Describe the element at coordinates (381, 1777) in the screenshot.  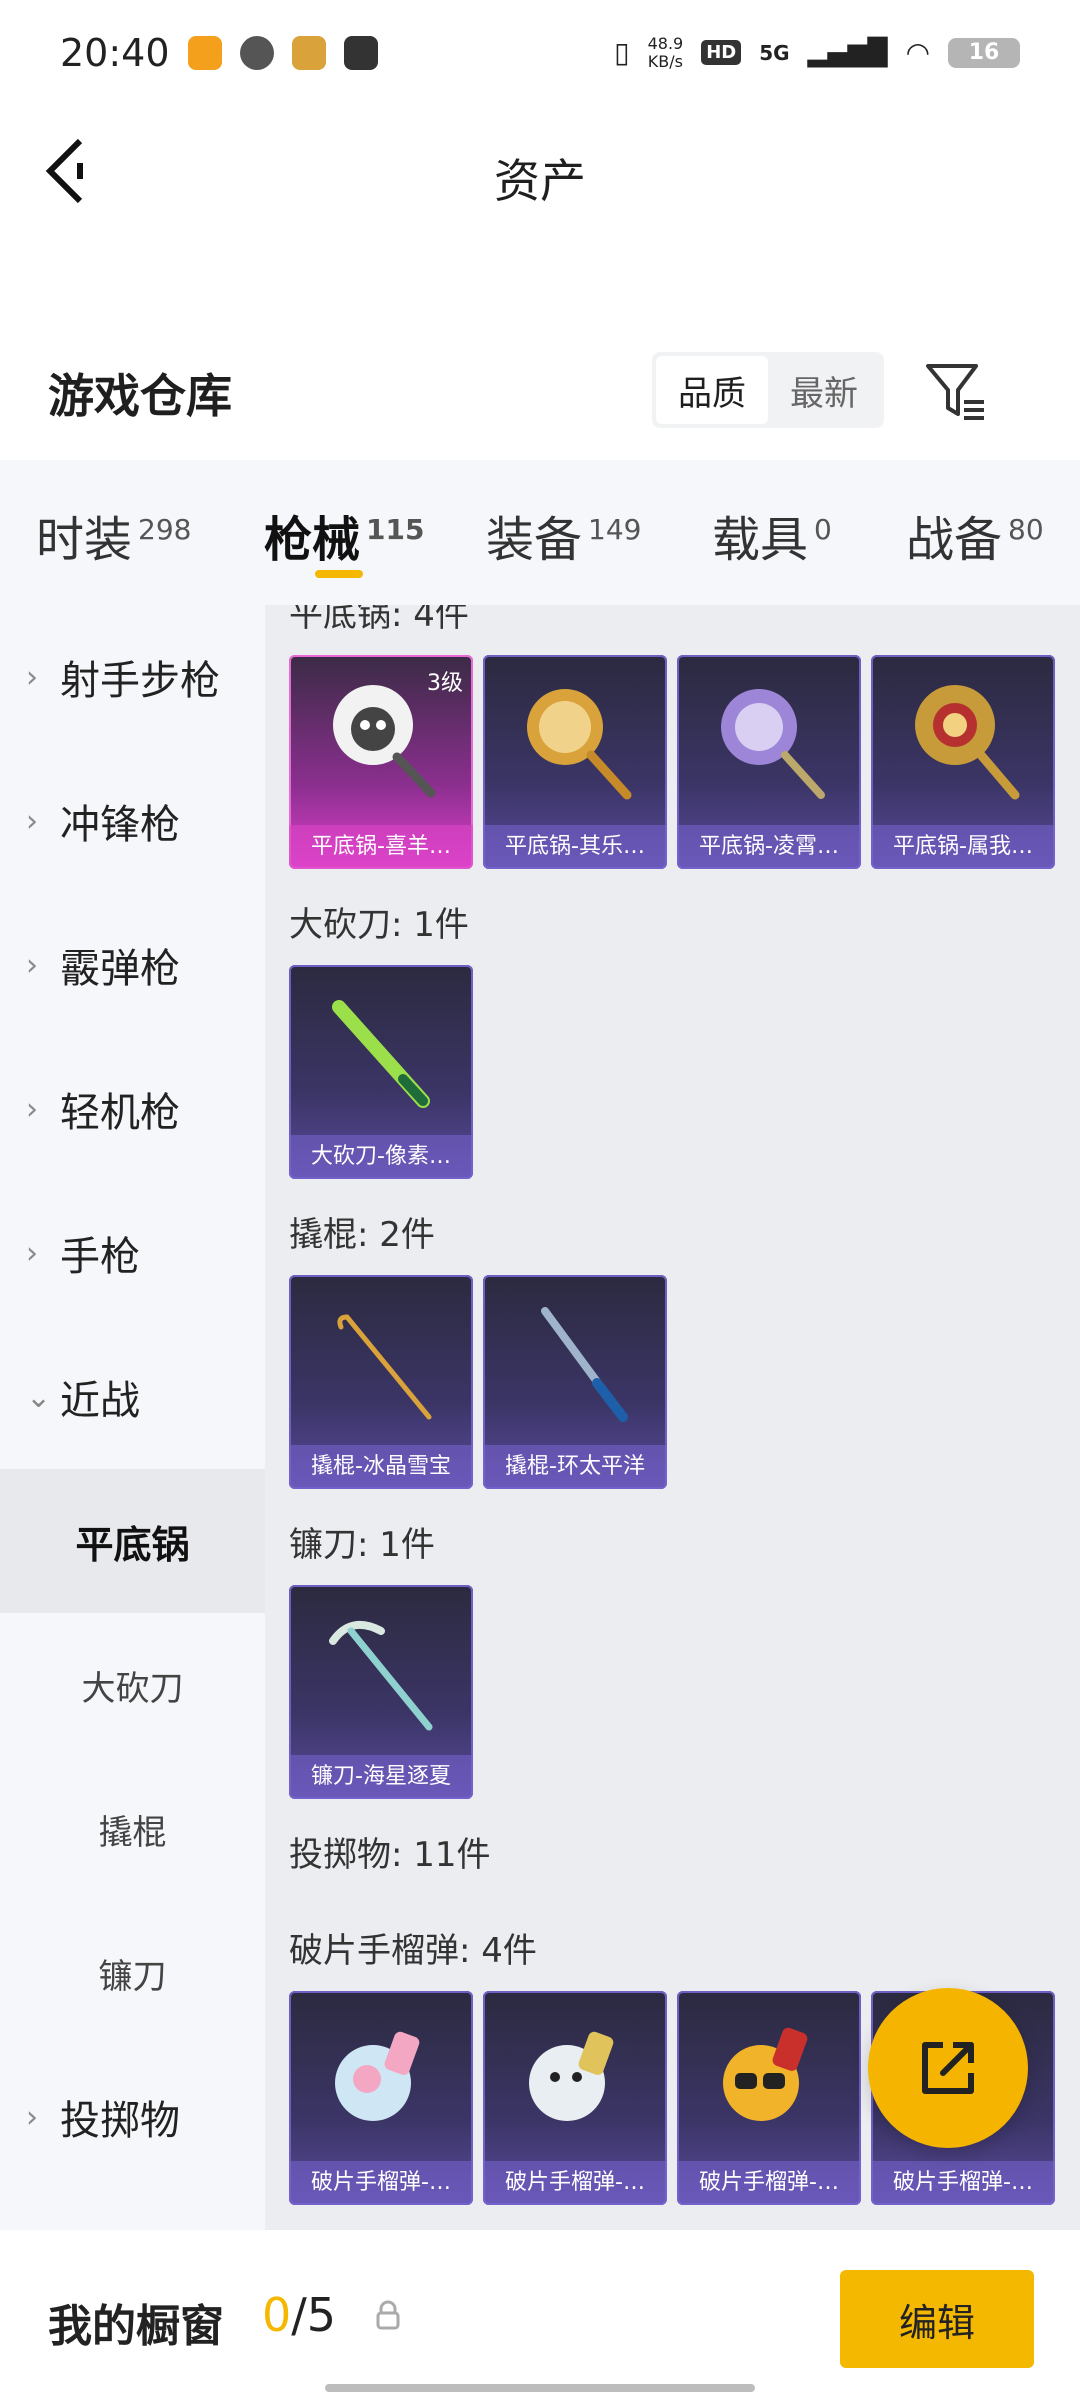
I see `item-caption: 镰刀-海星逐夏` at that location.